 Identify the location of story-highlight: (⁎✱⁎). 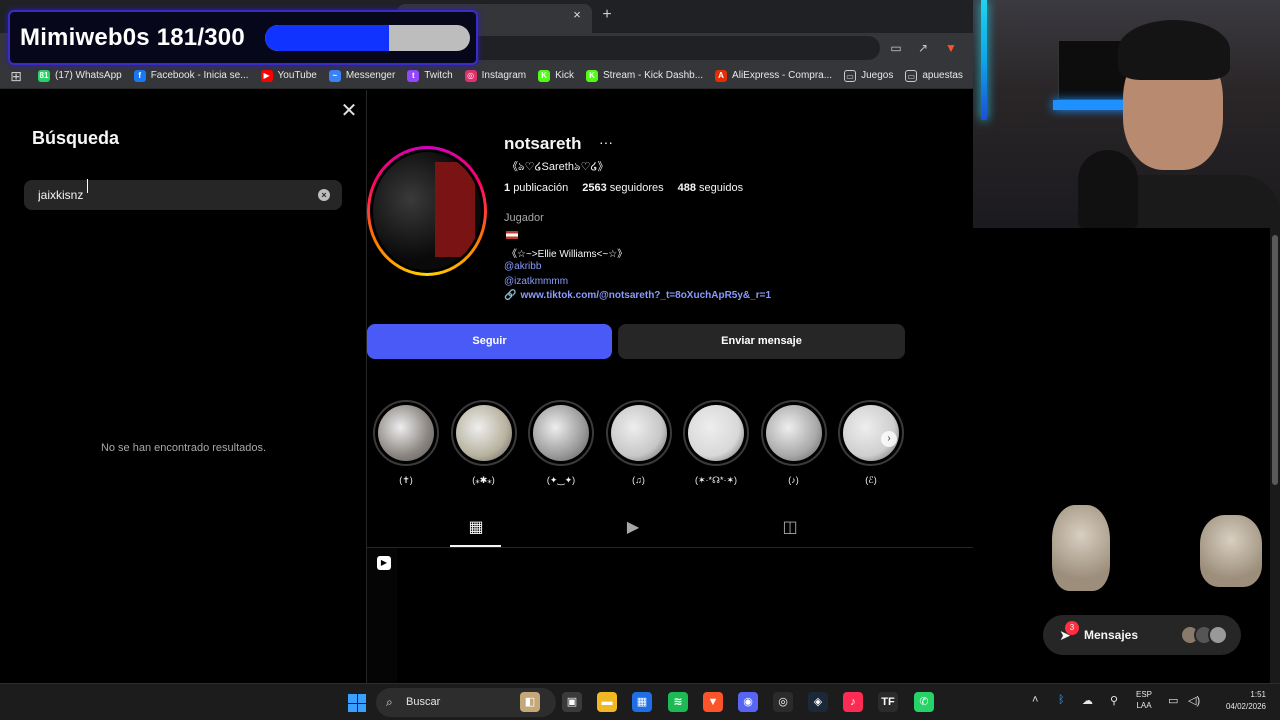
(483, 443).